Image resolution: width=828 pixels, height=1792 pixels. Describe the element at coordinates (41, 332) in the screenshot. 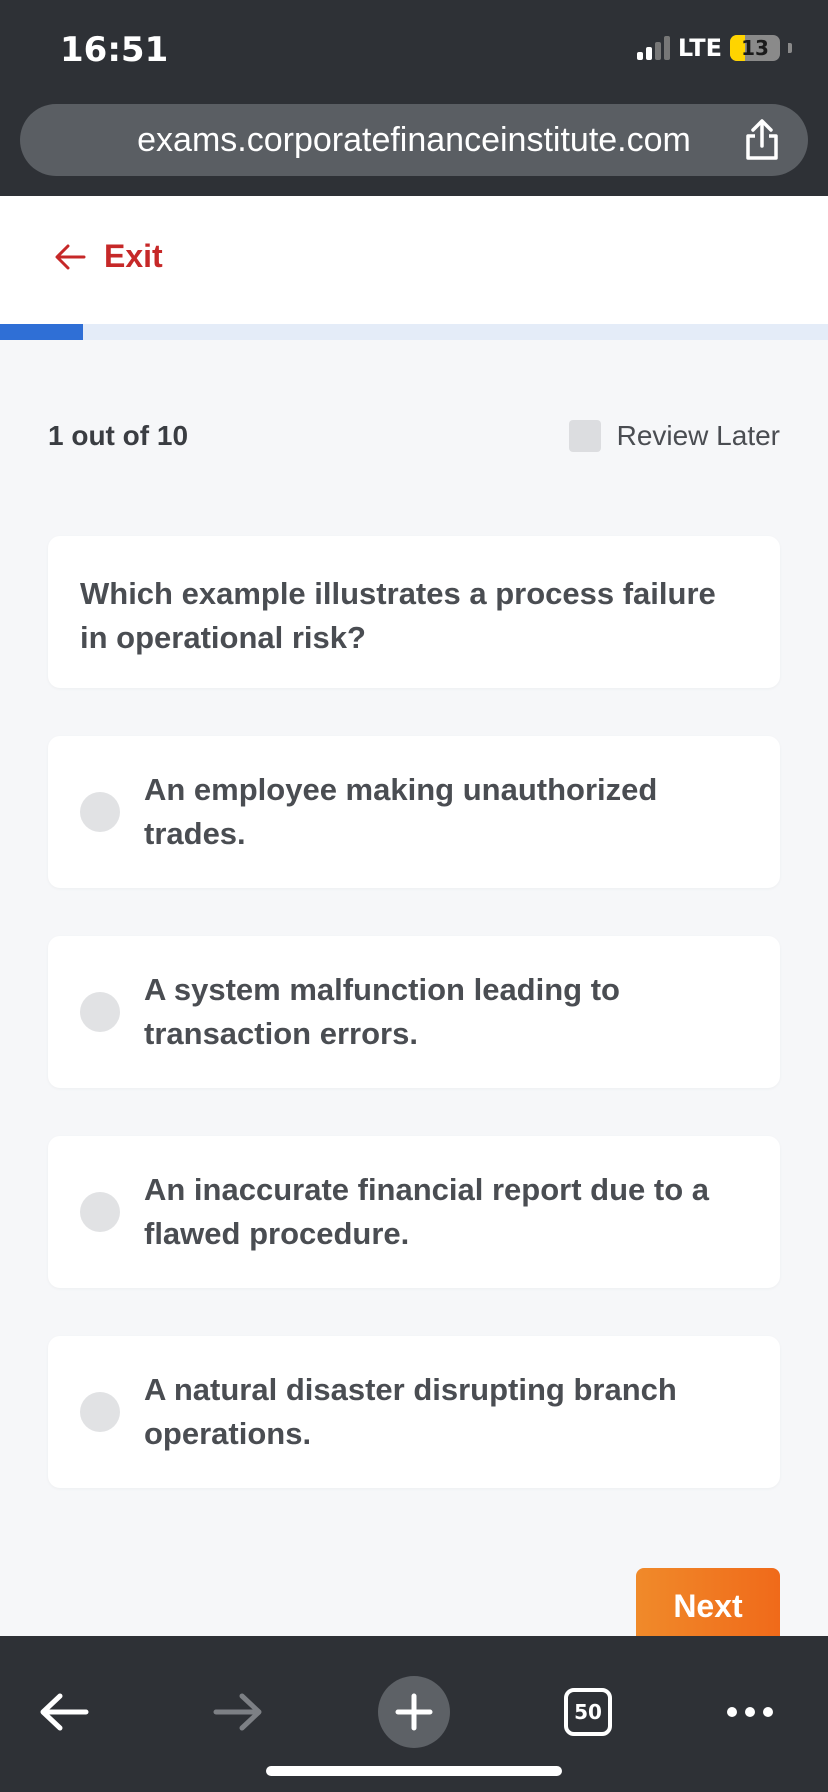

I see `progress-fill` at that location.